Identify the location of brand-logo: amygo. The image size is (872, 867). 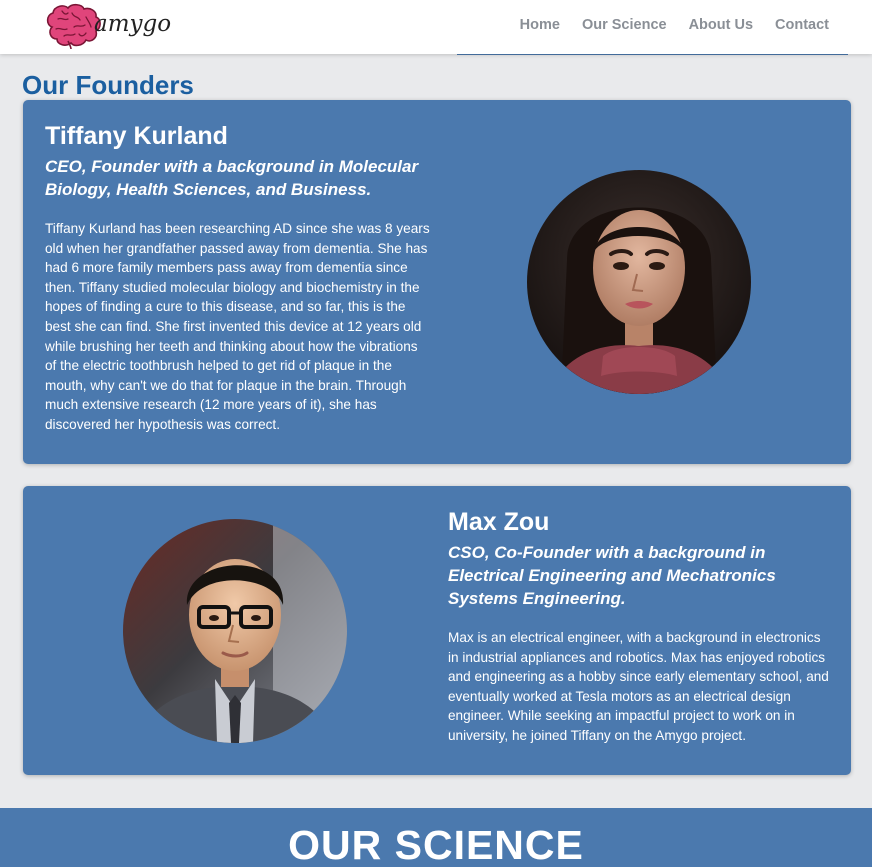
(108, 26).